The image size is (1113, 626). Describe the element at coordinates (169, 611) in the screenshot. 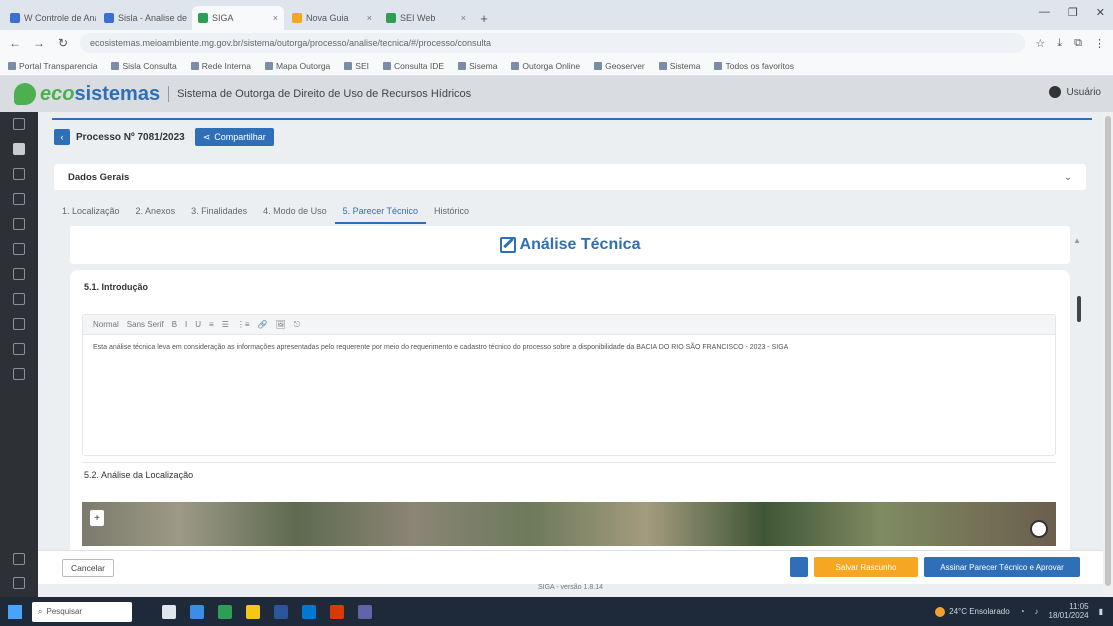

I see `task-view-icon` at that location.